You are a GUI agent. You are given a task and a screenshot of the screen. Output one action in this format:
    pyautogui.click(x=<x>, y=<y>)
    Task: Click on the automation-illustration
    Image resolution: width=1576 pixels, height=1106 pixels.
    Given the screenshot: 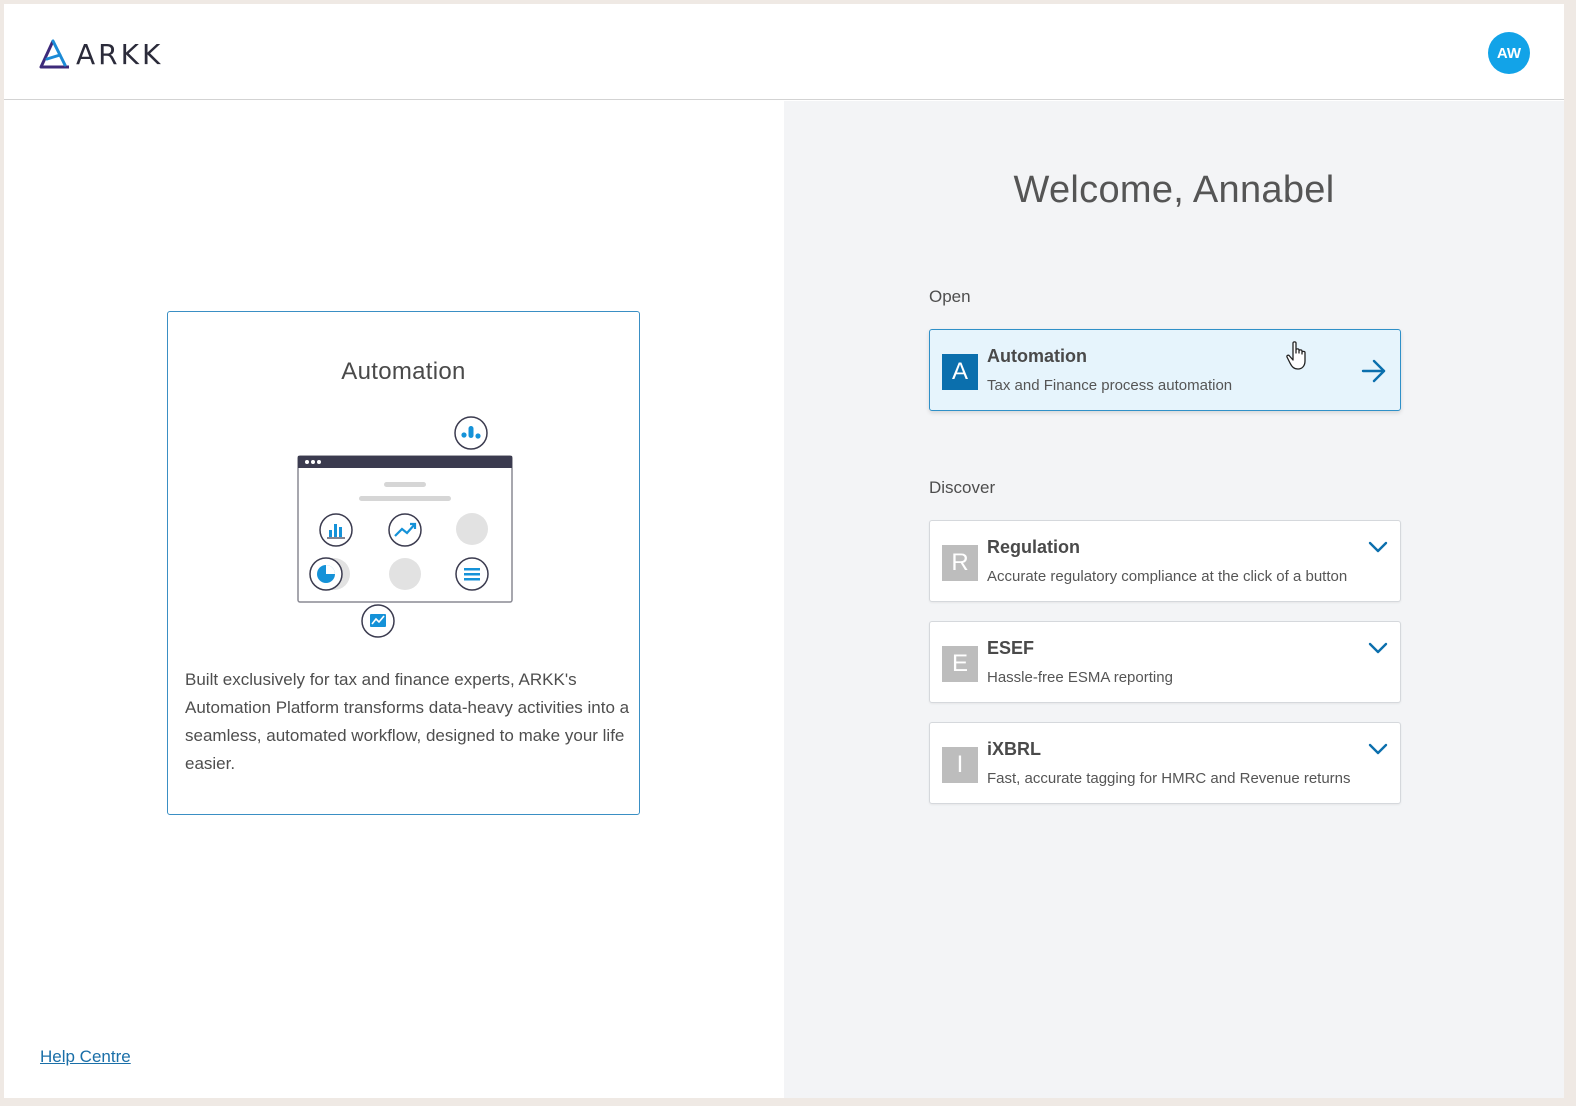 What is the action you would take?
    pyautogui.click(x=405, y=527)
    